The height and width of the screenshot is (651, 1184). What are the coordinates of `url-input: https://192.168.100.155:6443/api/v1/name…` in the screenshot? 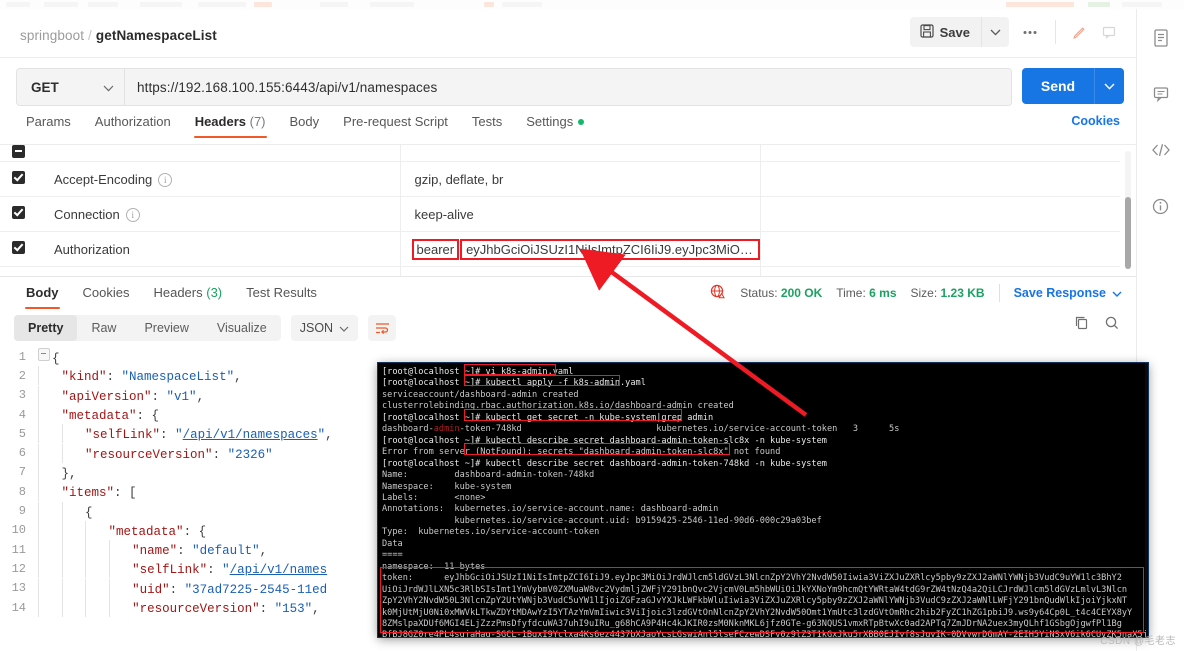 It's located at (568, 87).